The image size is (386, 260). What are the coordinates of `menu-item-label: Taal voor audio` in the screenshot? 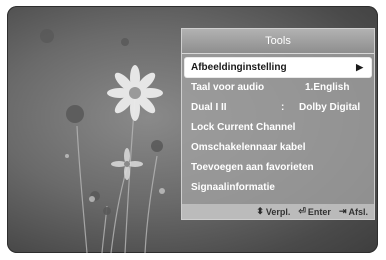 It's located at (228, 87).